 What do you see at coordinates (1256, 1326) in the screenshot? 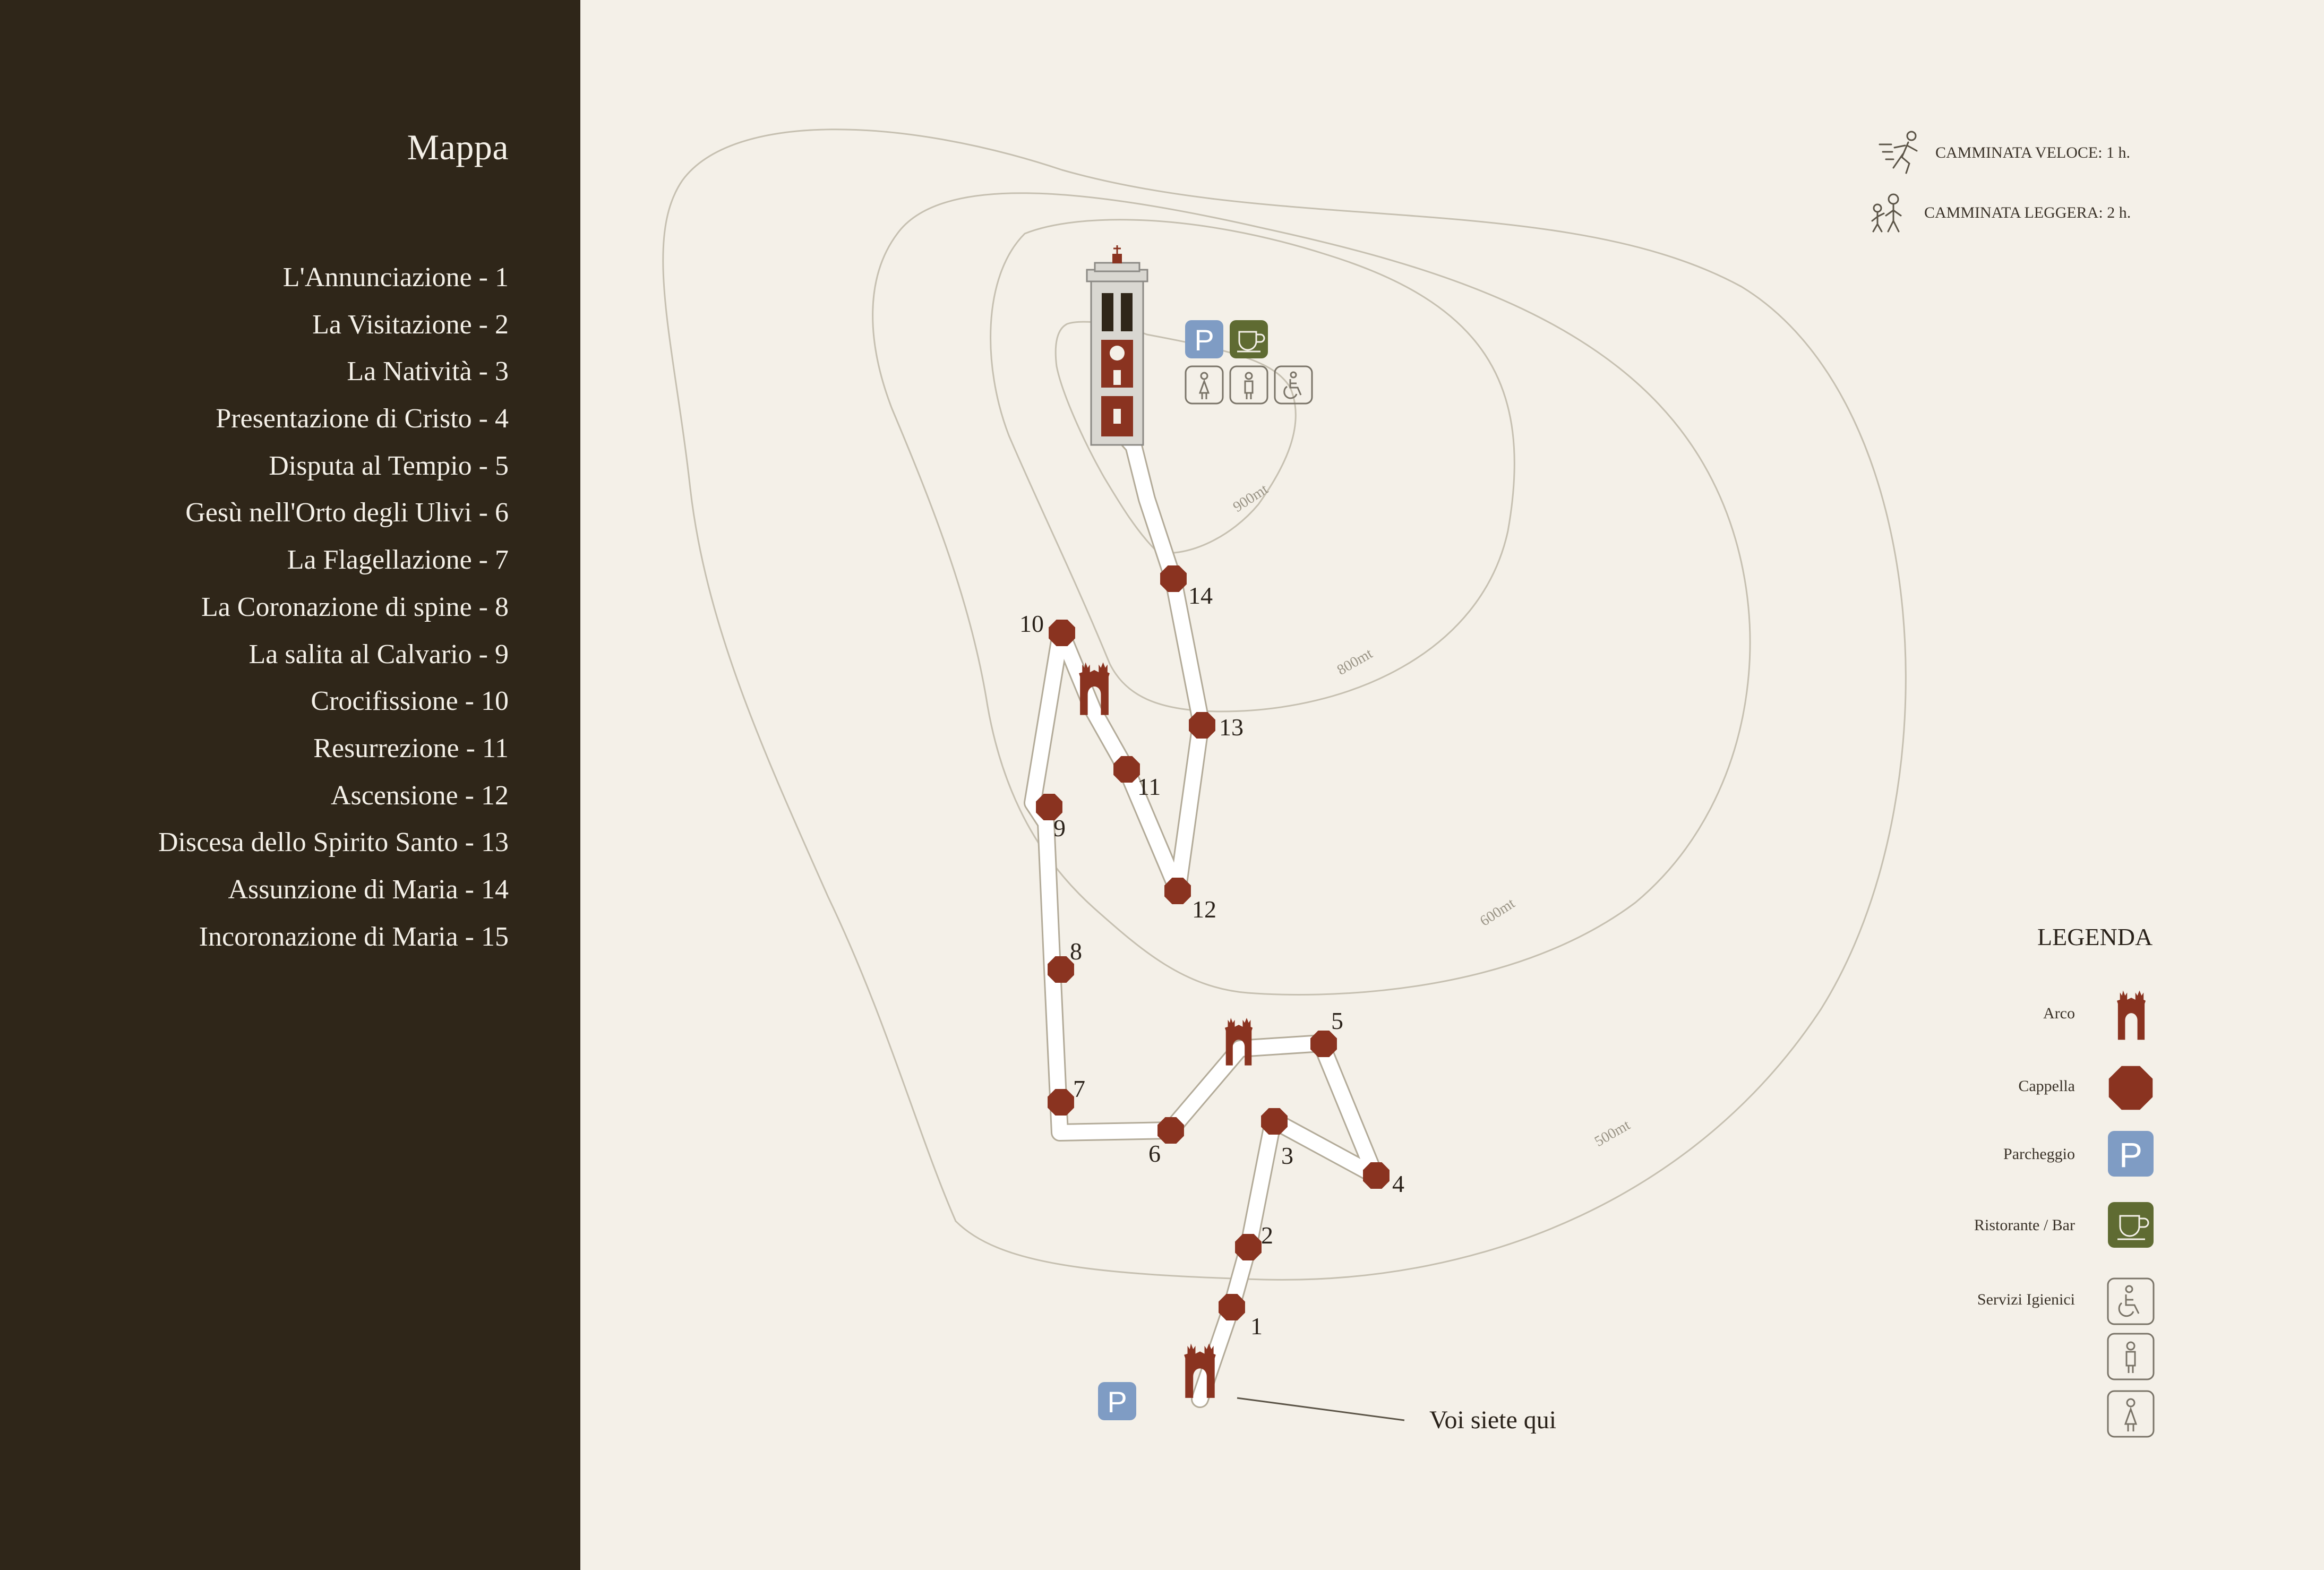
I see `chapel-number: 1` at bounding box center [1256, 1326].